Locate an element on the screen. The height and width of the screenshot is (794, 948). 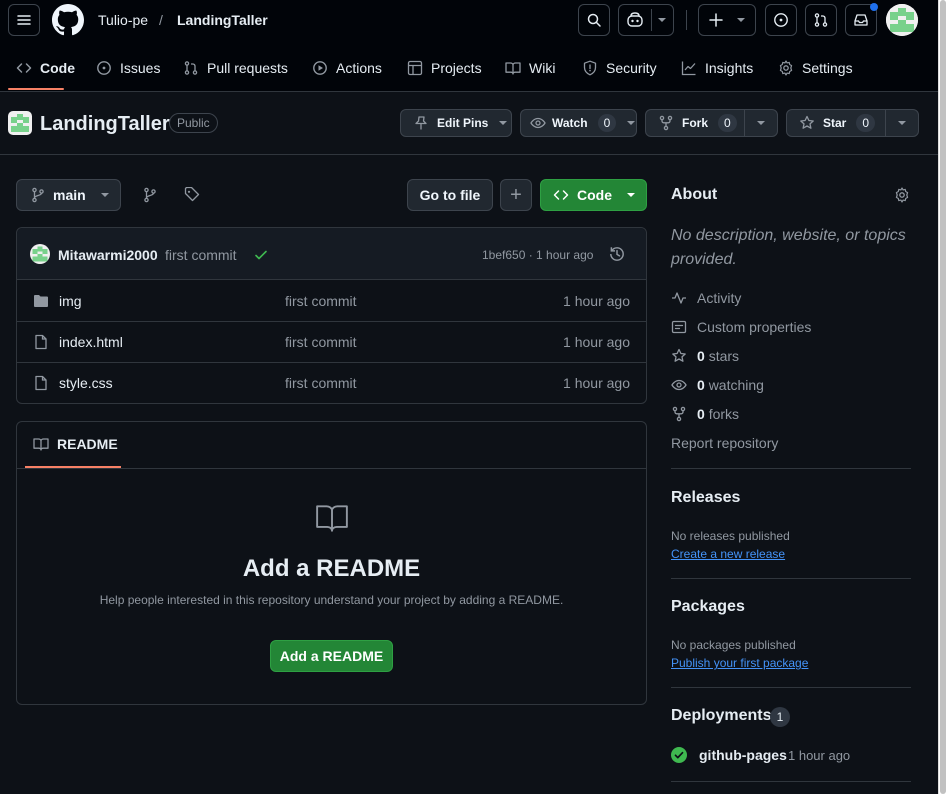
file-age: 1 hour ago is located at coordinates (596, 383).